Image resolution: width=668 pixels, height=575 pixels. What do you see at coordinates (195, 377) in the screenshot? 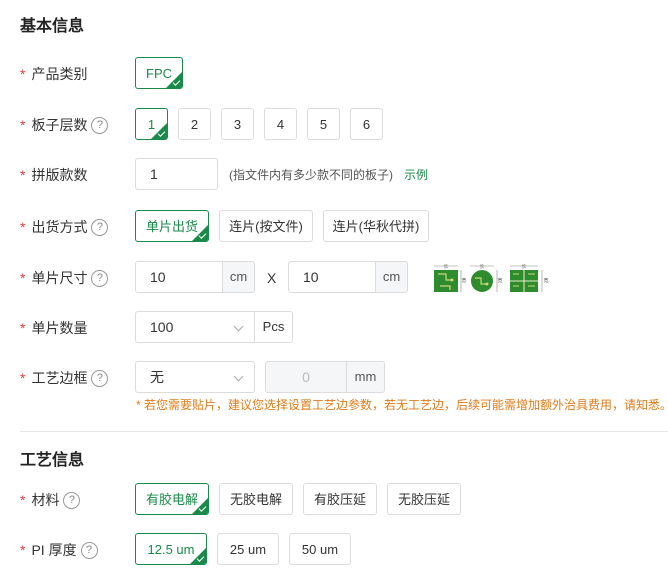
I see `edge-select: 无` at bounding box center [195, 377].